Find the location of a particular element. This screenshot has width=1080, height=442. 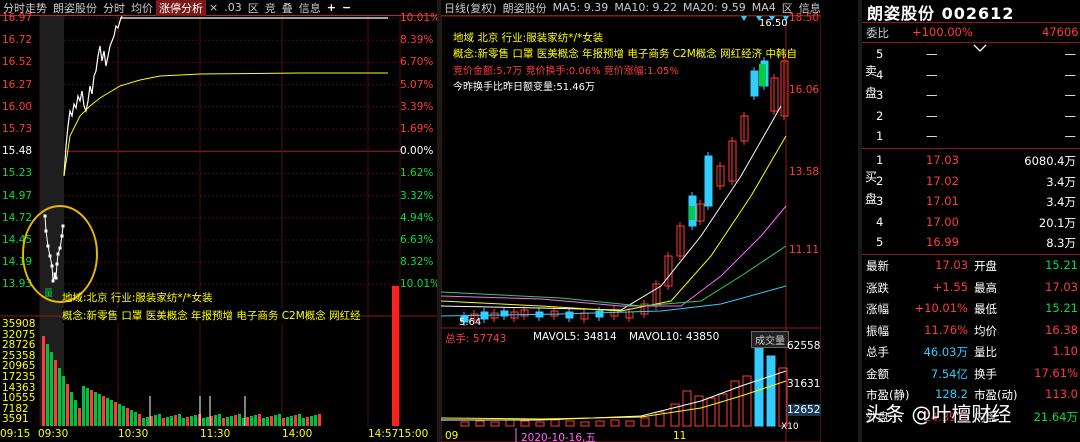

stat-row: 总手 46.03万 量比 1.10 is located at coordinates (972, 351).